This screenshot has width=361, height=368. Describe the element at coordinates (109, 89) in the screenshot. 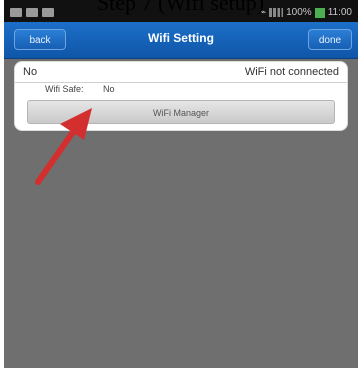

I see `wifi-safe-value: No` at that location.